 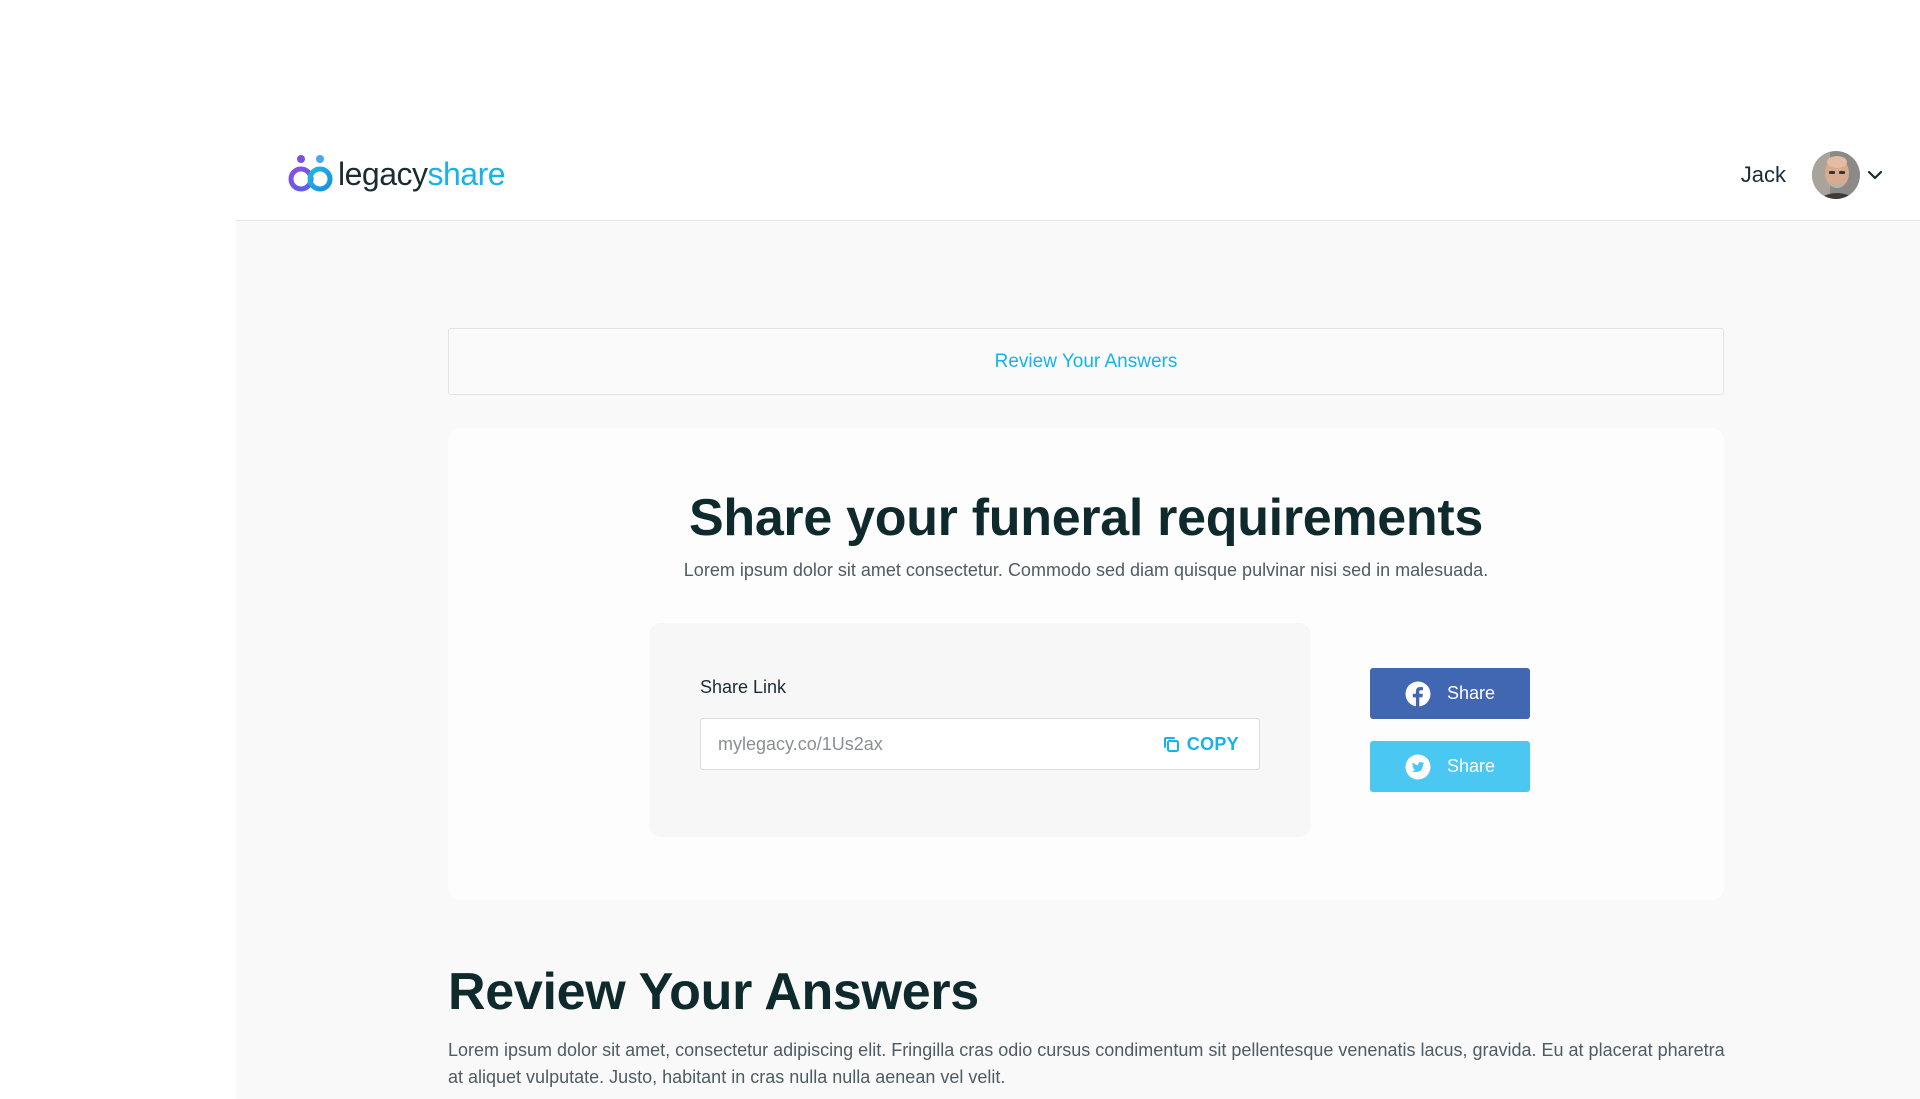 I want to click on brand-logo: legacyshare, so click(x=397, y=174).